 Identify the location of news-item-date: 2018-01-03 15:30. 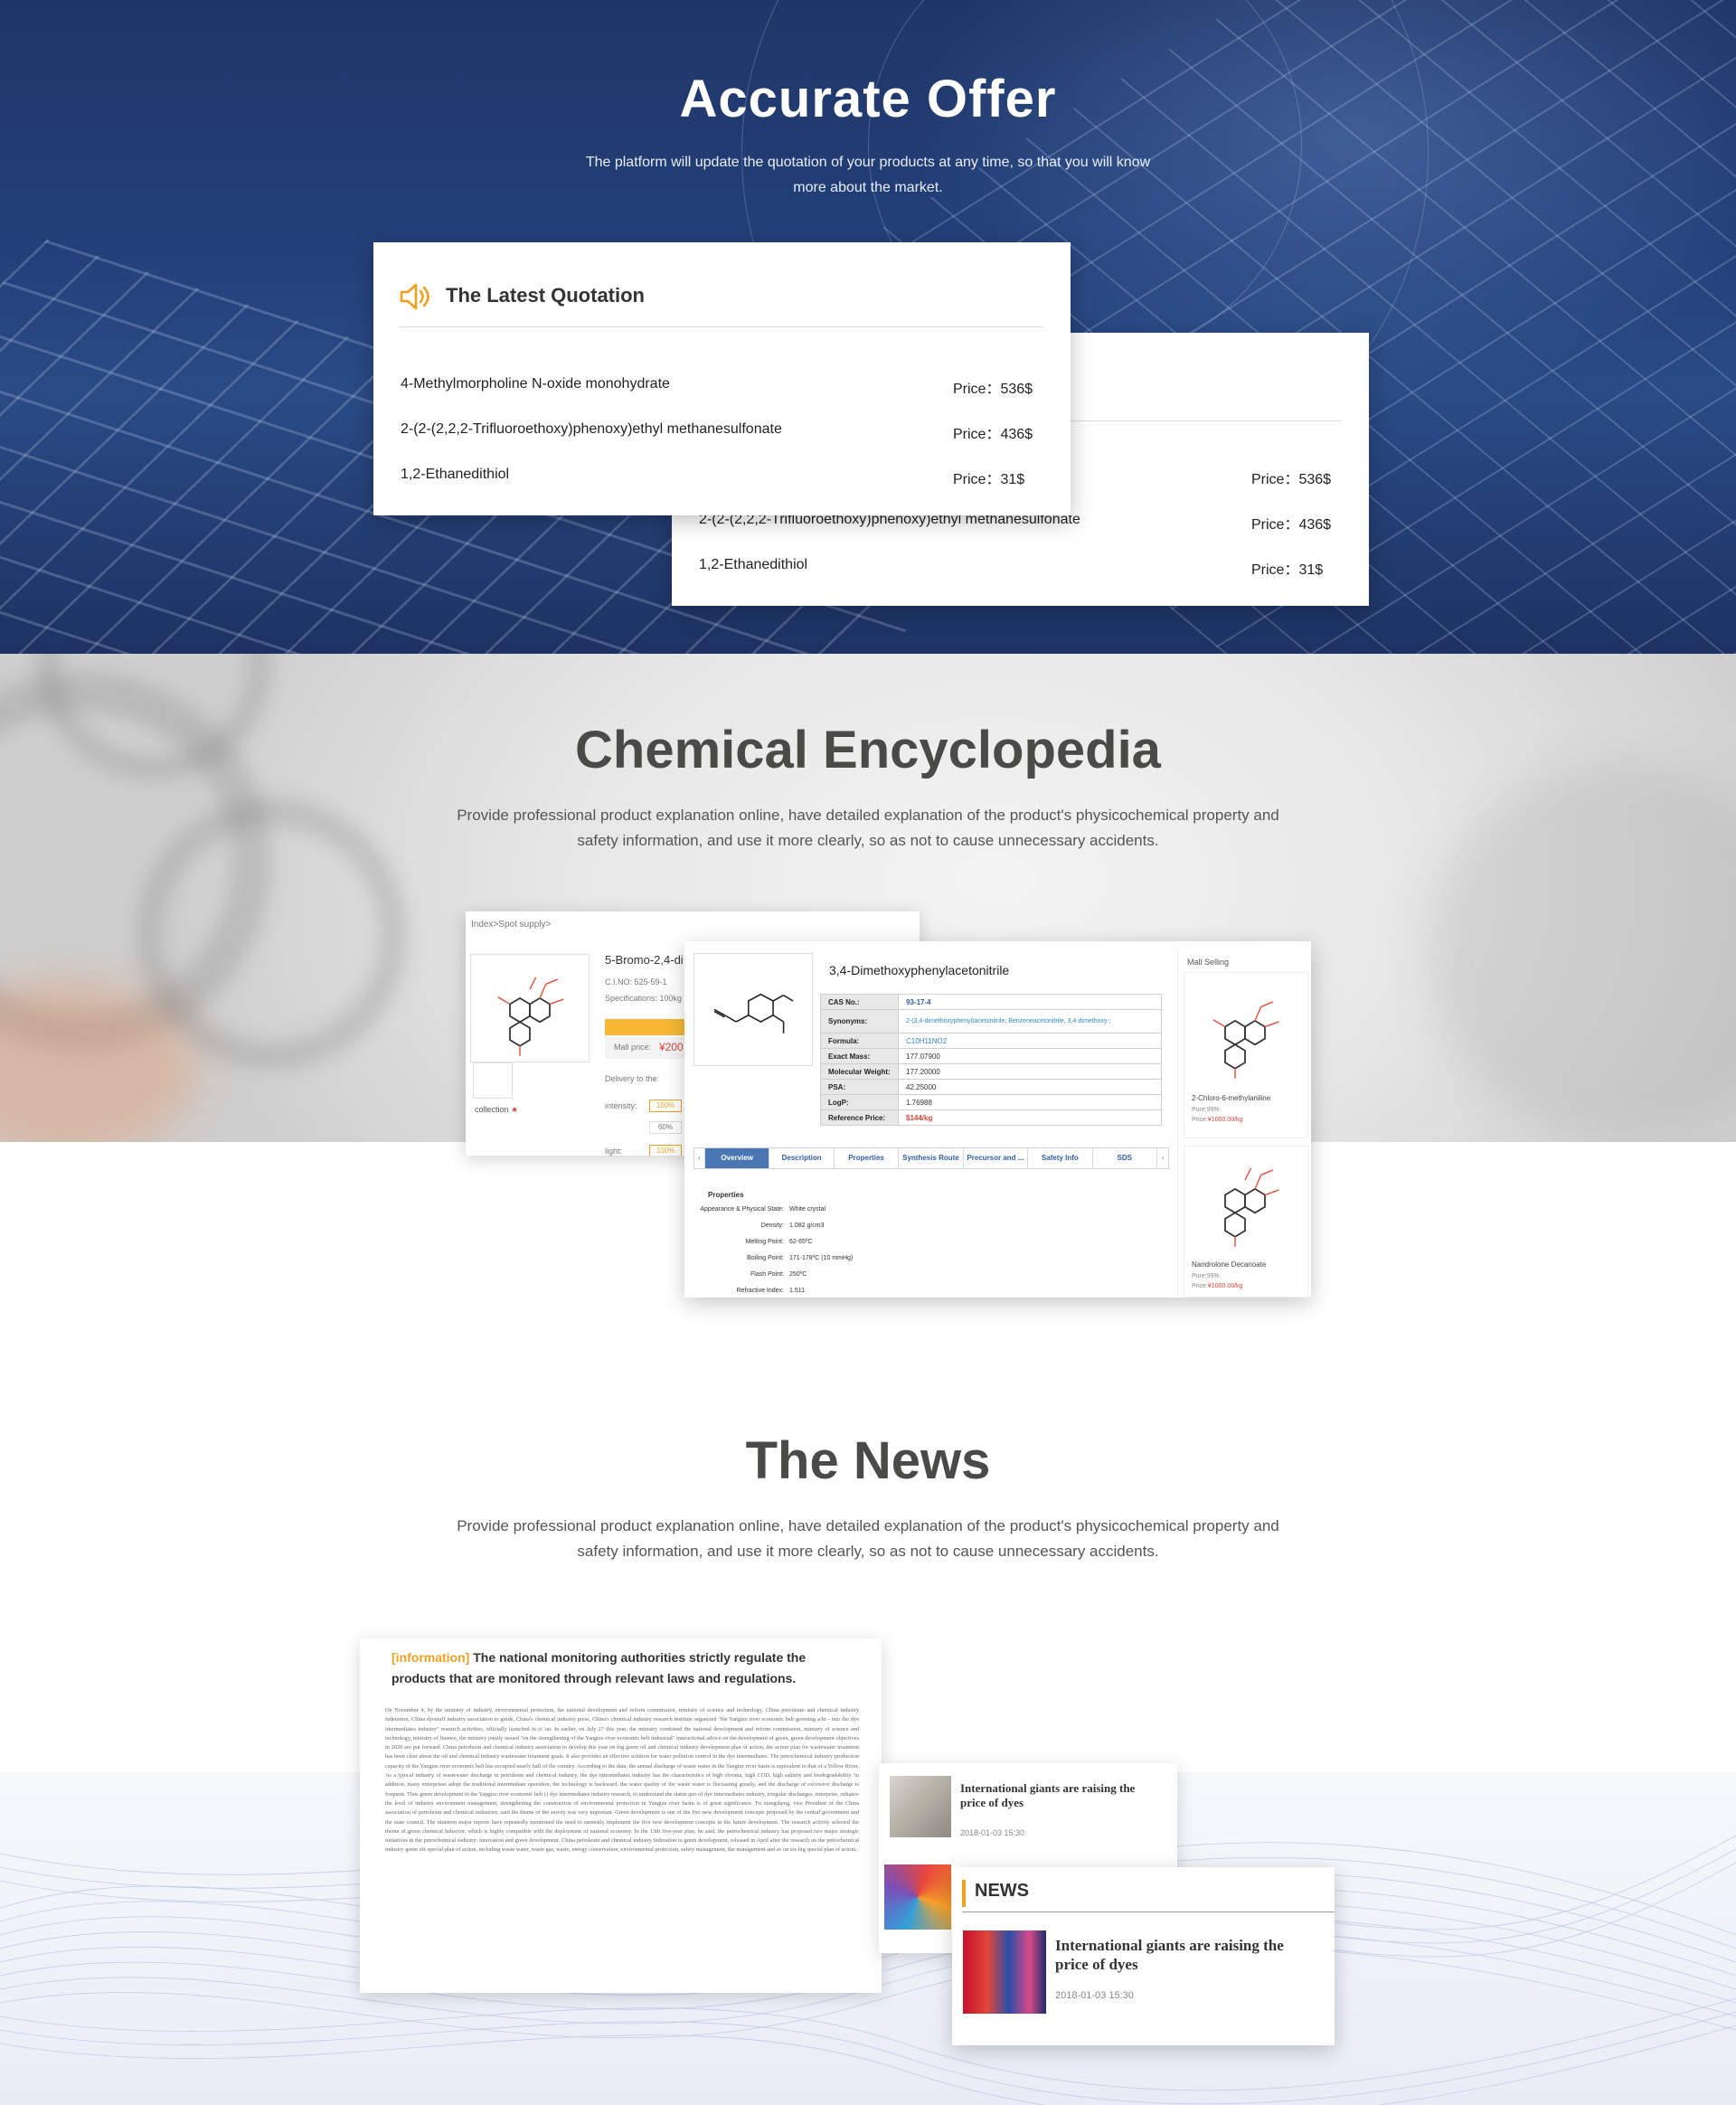
(1095, 1995).